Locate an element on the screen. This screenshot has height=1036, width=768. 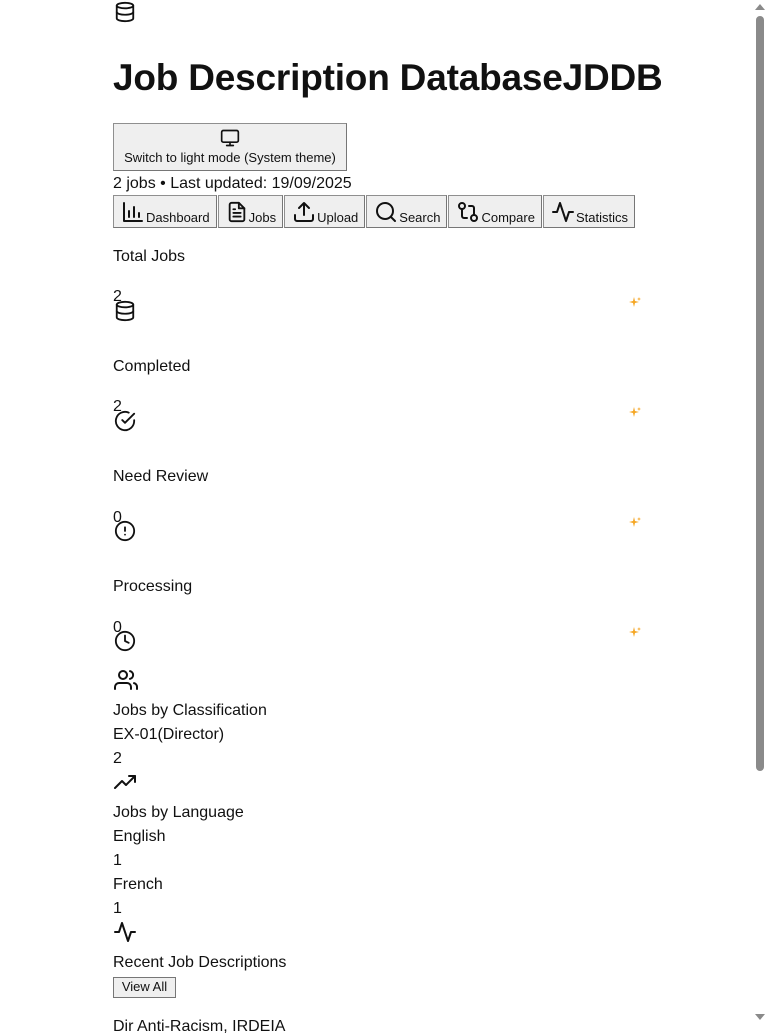
classification-title: Jobs by Classification is located at coordinates (190, 710).